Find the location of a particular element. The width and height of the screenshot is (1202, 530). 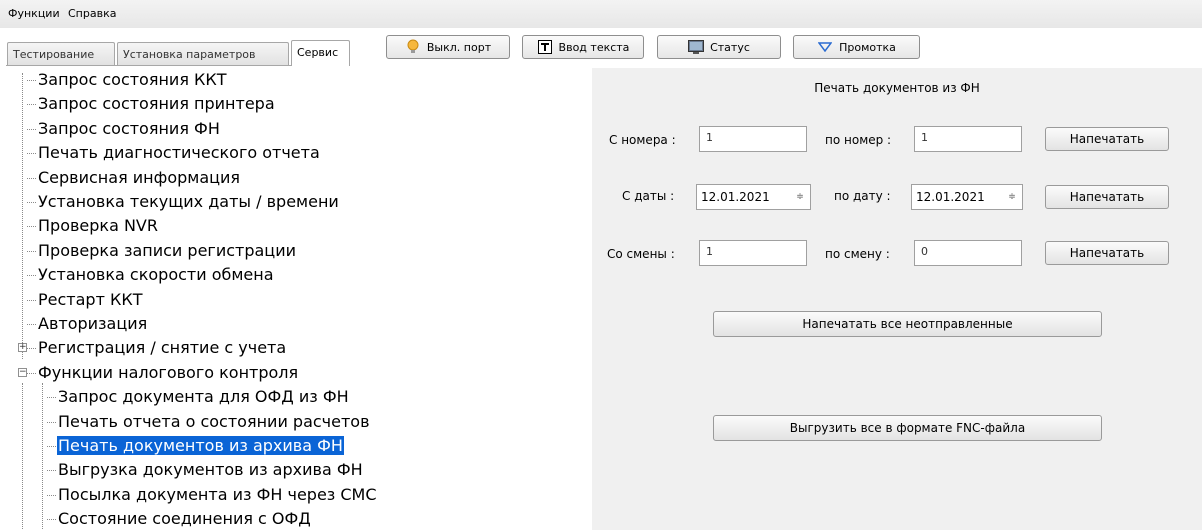

to-shift-label: по смену : is located at coordinates (857, 254).